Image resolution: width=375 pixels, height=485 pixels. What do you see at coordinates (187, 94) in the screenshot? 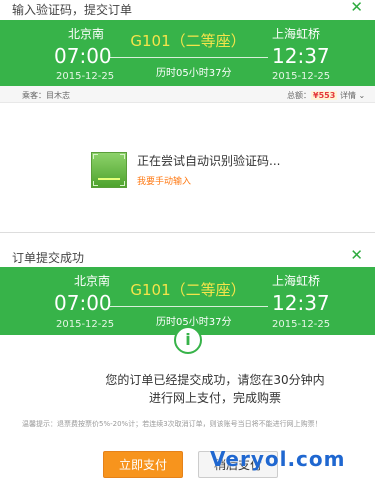
I see `passenger-bar: 乘客：目木志 总额： ¥553 详情 ⌄` at bounding box center [187, 94].